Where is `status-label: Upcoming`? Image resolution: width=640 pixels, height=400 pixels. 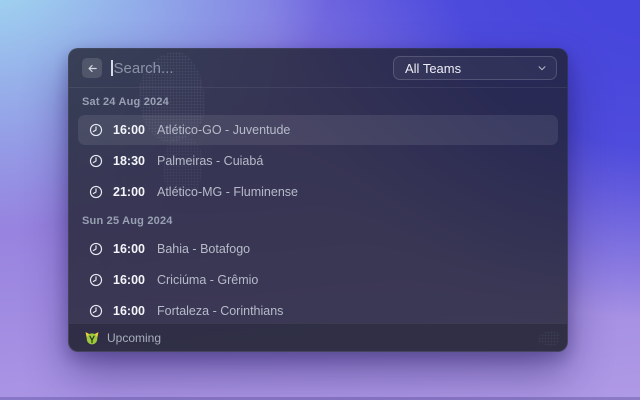
status-label: Upcoming is located at coordinates (134, 337).